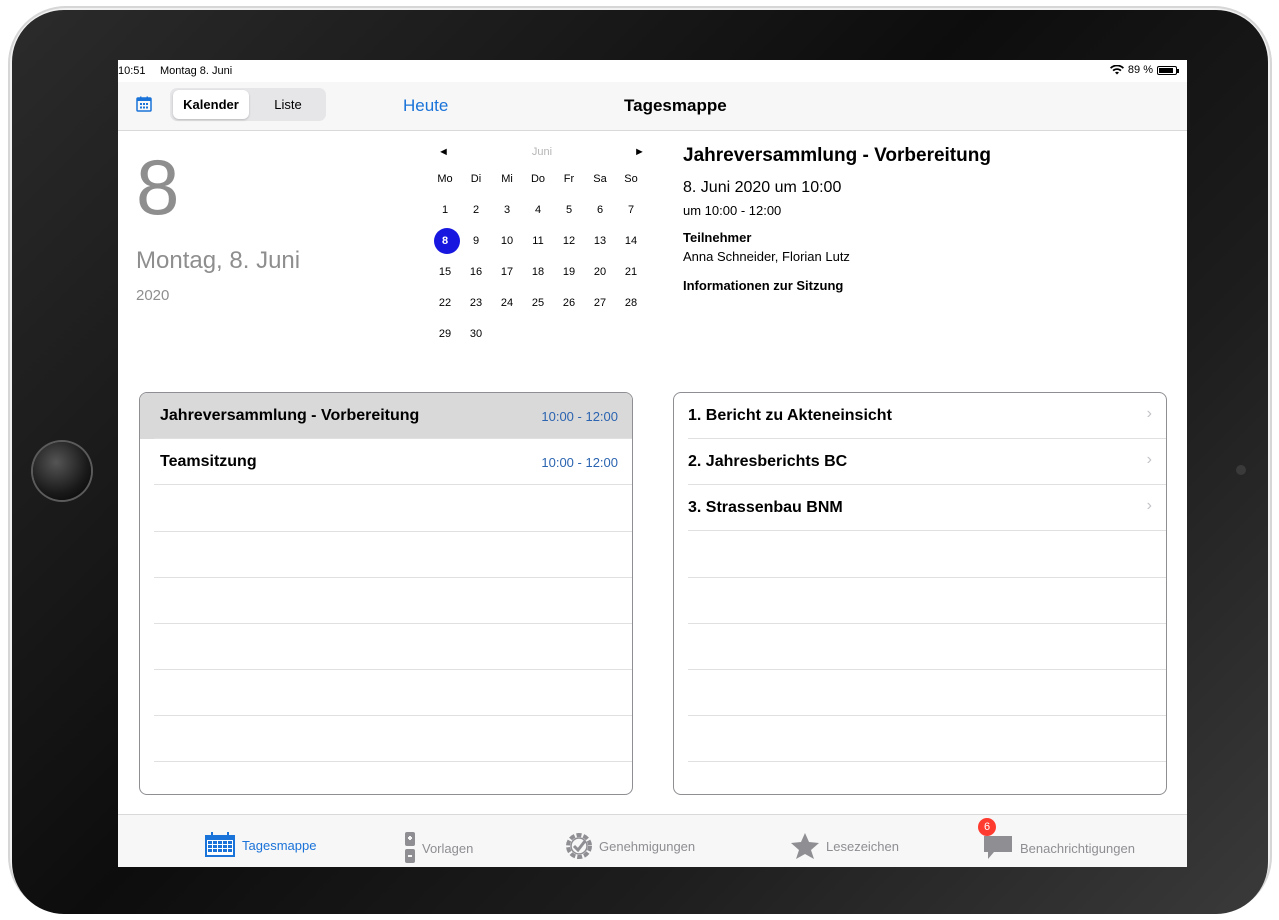 The width and height of the screenshot is (1279, 920). Describe the element at coordinates (386, 462) in the screenshot. I see `meeting-row: Teamsitzung 10:00 - 12:00` at that location.